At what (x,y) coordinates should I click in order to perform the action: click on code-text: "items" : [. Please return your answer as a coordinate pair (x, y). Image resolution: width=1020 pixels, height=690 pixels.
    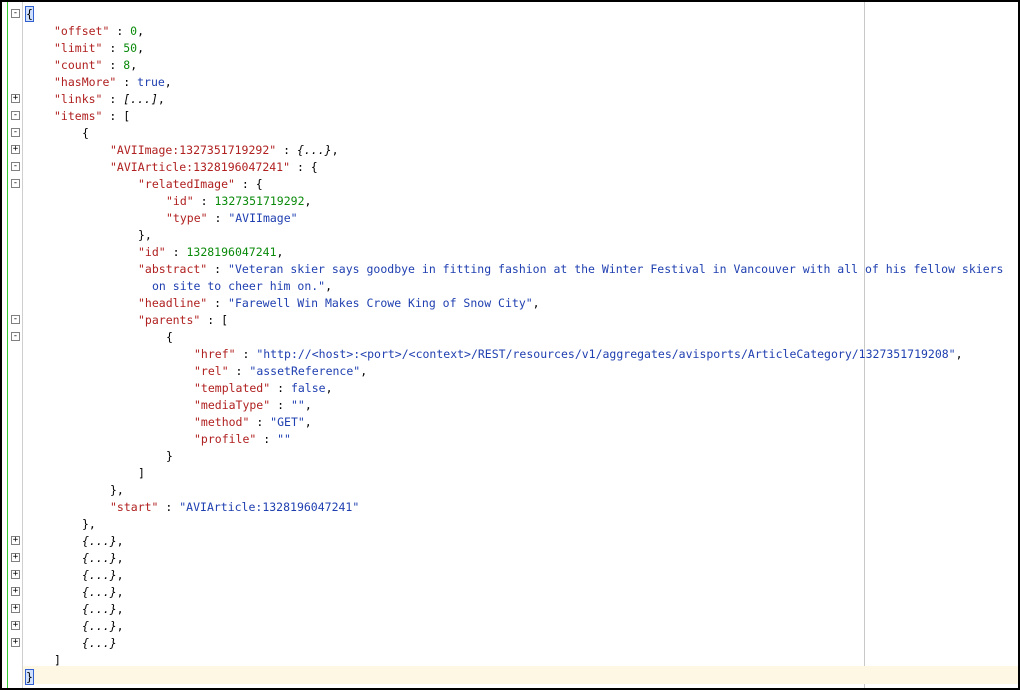
    Looking at the image, I should click on (92, 116).